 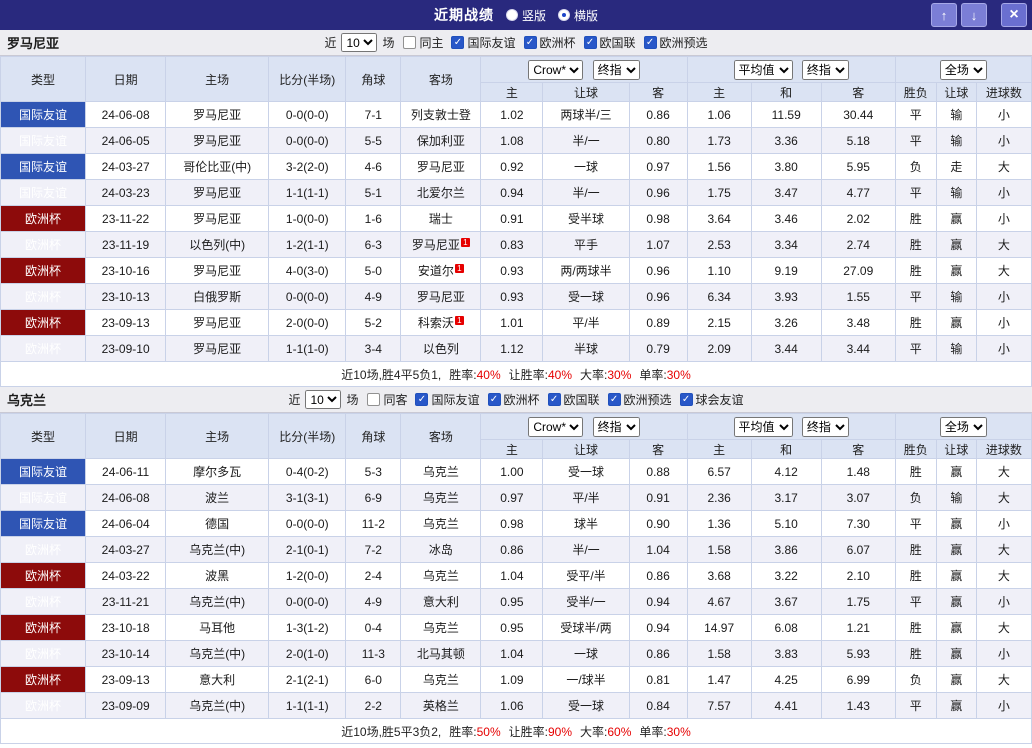 I want to click on column-header-home: 主场, so click(x=217, y=436).